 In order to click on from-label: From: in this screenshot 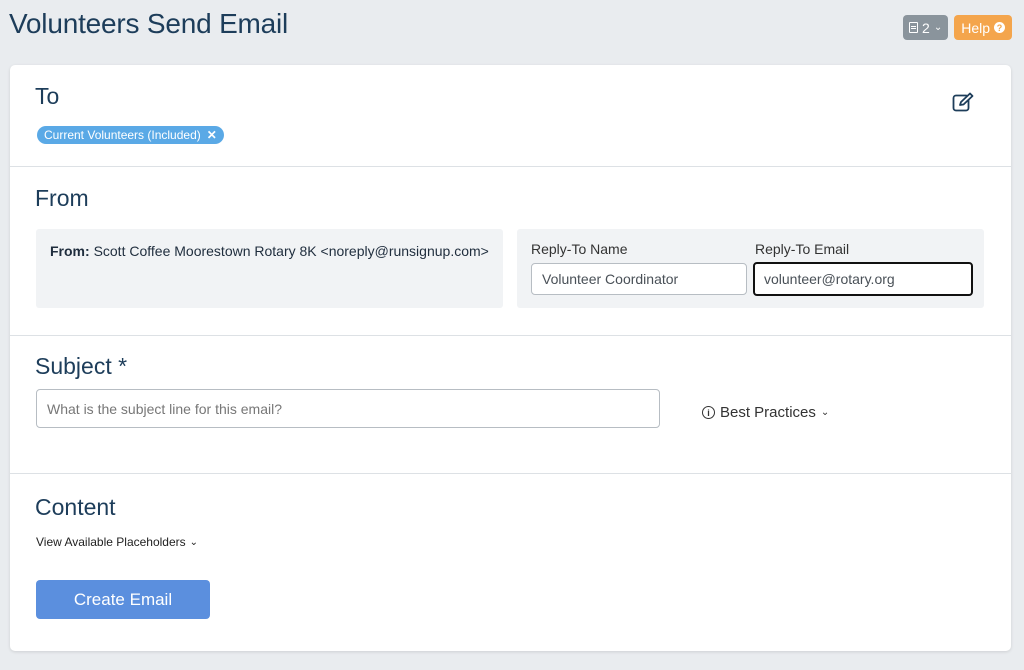, I will do `click(70, 251)`.